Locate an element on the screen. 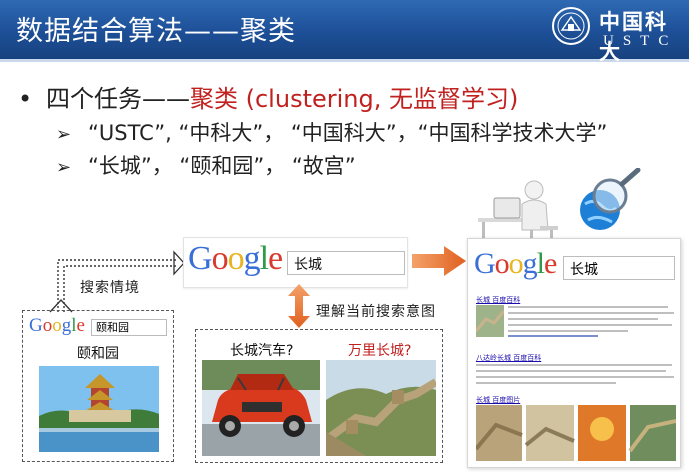  result-link-3: 长城 百度图片 is located at coordinates (498, 400).